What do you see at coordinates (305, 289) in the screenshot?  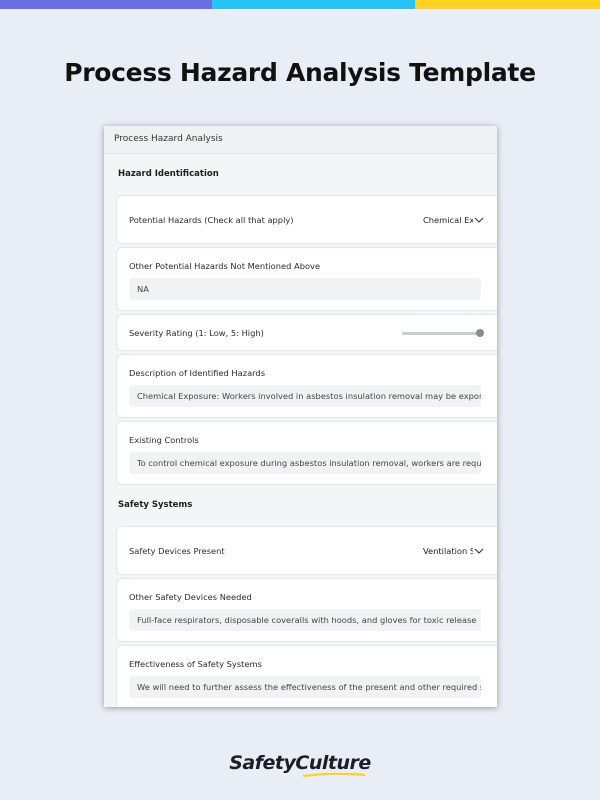 I see `other-hazards-input: NA` at bounding box center [305, 289].